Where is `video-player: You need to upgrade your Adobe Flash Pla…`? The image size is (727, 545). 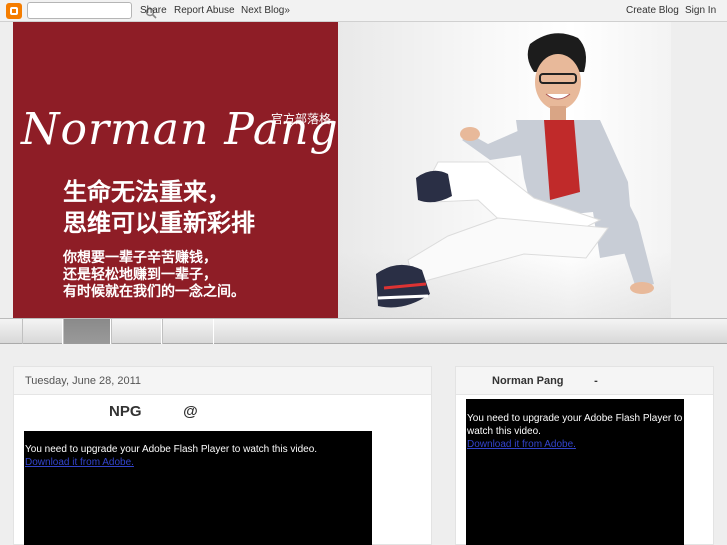
video-player: You need to upgrade your Adobe Flash Pla… is located at coordinates (198, 488).